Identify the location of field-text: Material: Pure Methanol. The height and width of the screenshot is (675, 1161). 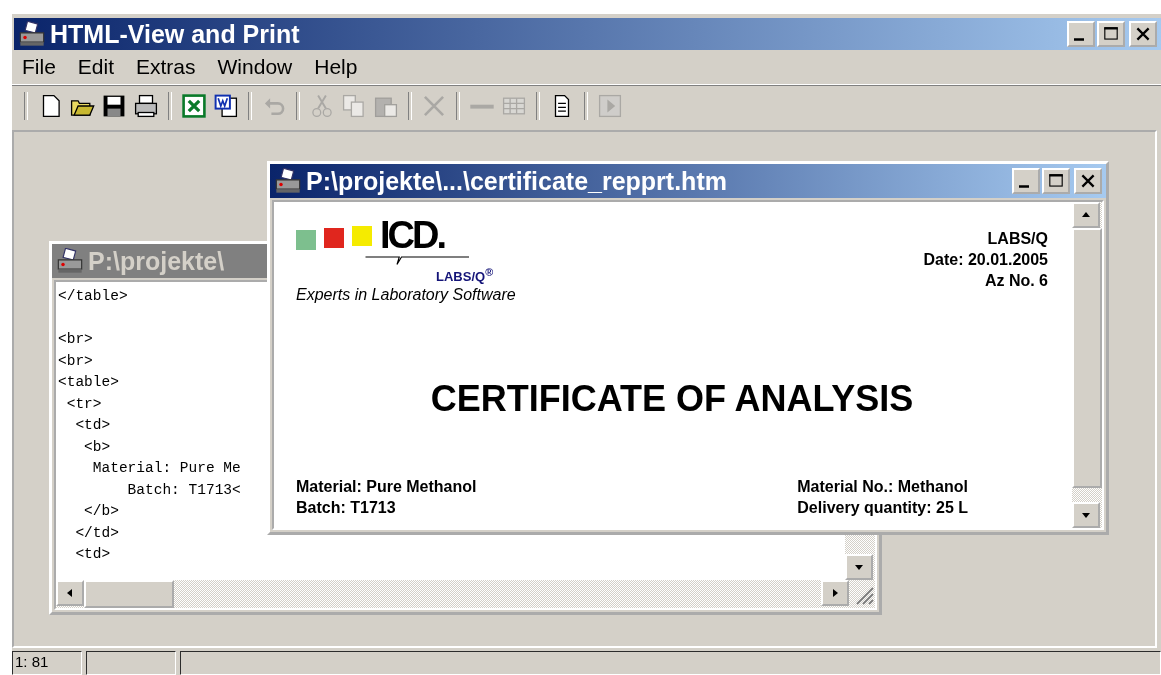
(386, 487).